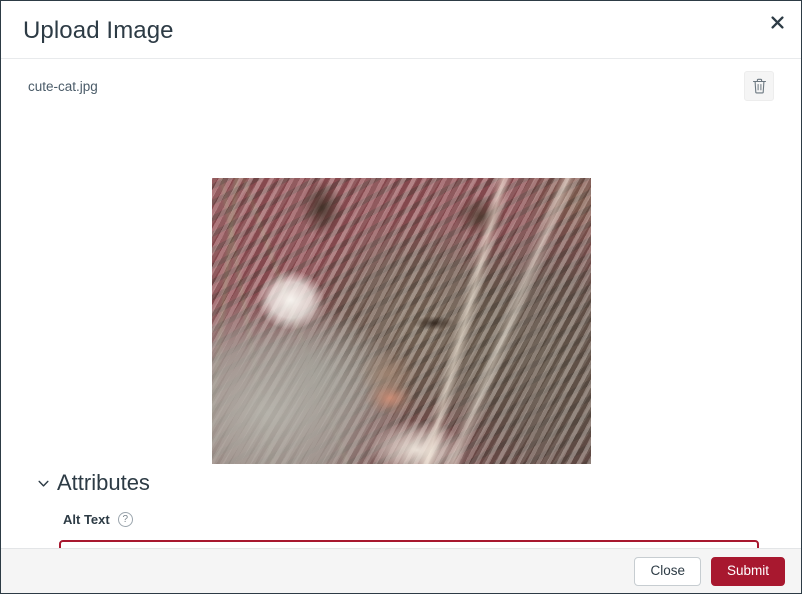 The image size is (802, 594). I want to click on page-title: Upload Image, so click(98, 30).